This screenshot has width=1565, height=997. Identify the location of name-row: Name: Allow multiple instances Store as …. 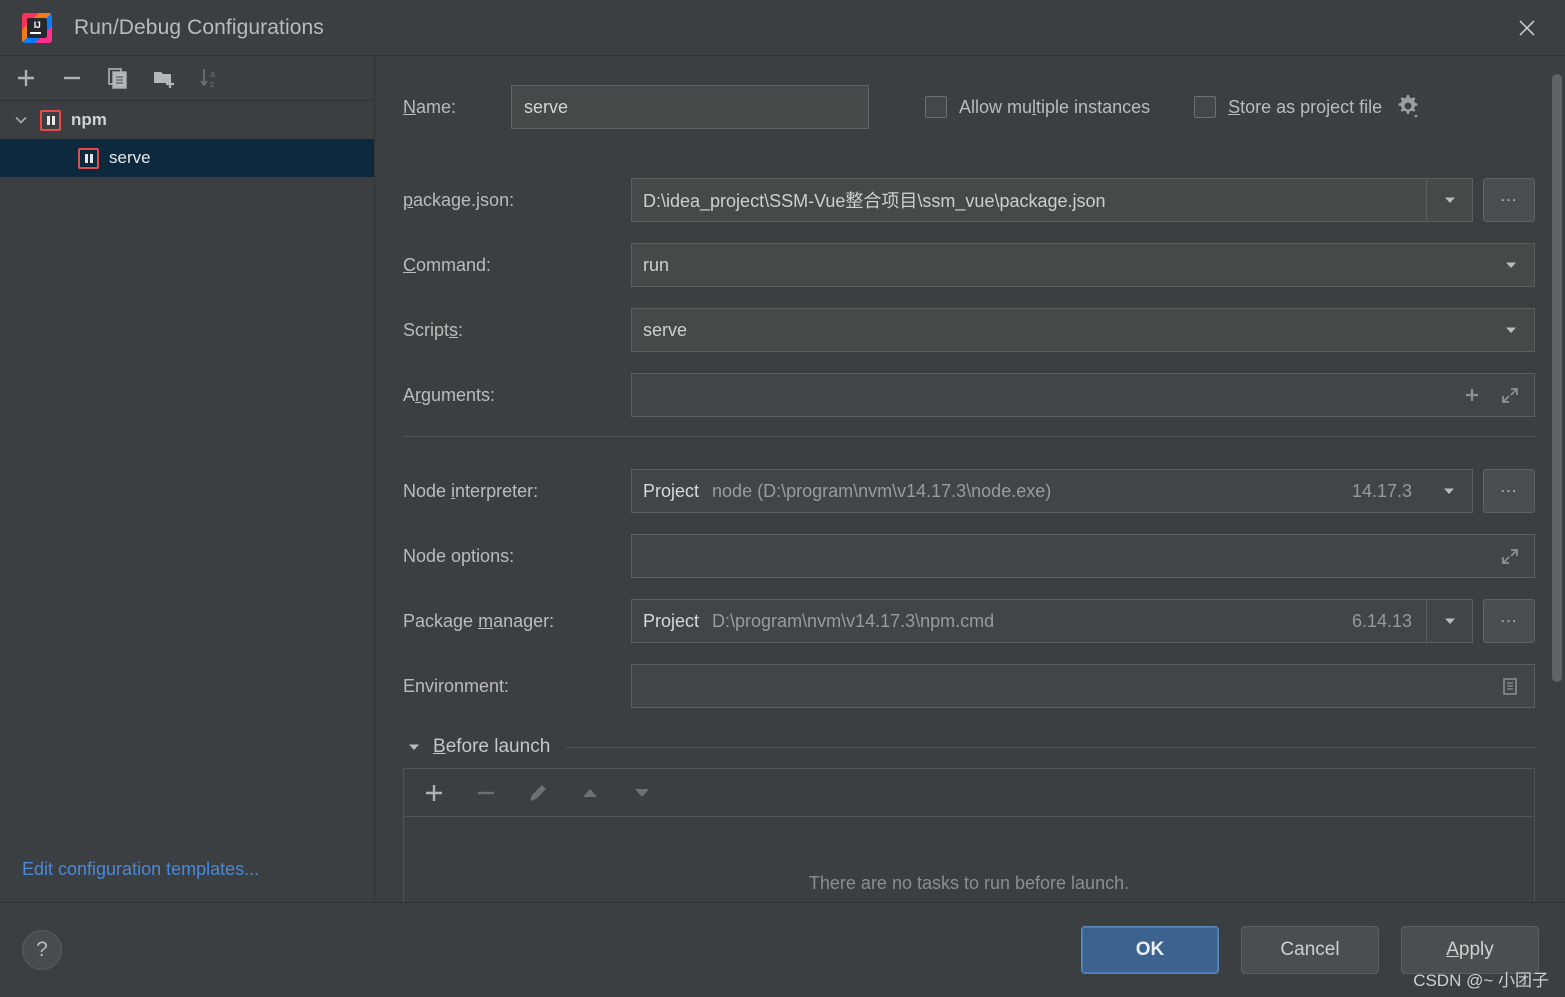
(969, 107).